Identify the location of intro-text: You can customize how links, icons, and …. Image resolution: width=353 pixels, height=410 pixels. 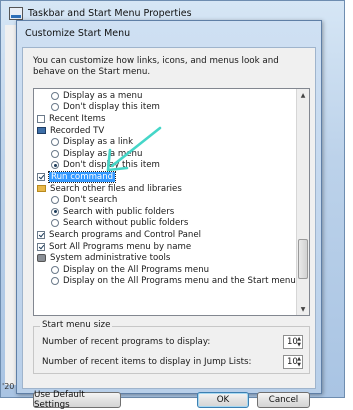
(156, 66).